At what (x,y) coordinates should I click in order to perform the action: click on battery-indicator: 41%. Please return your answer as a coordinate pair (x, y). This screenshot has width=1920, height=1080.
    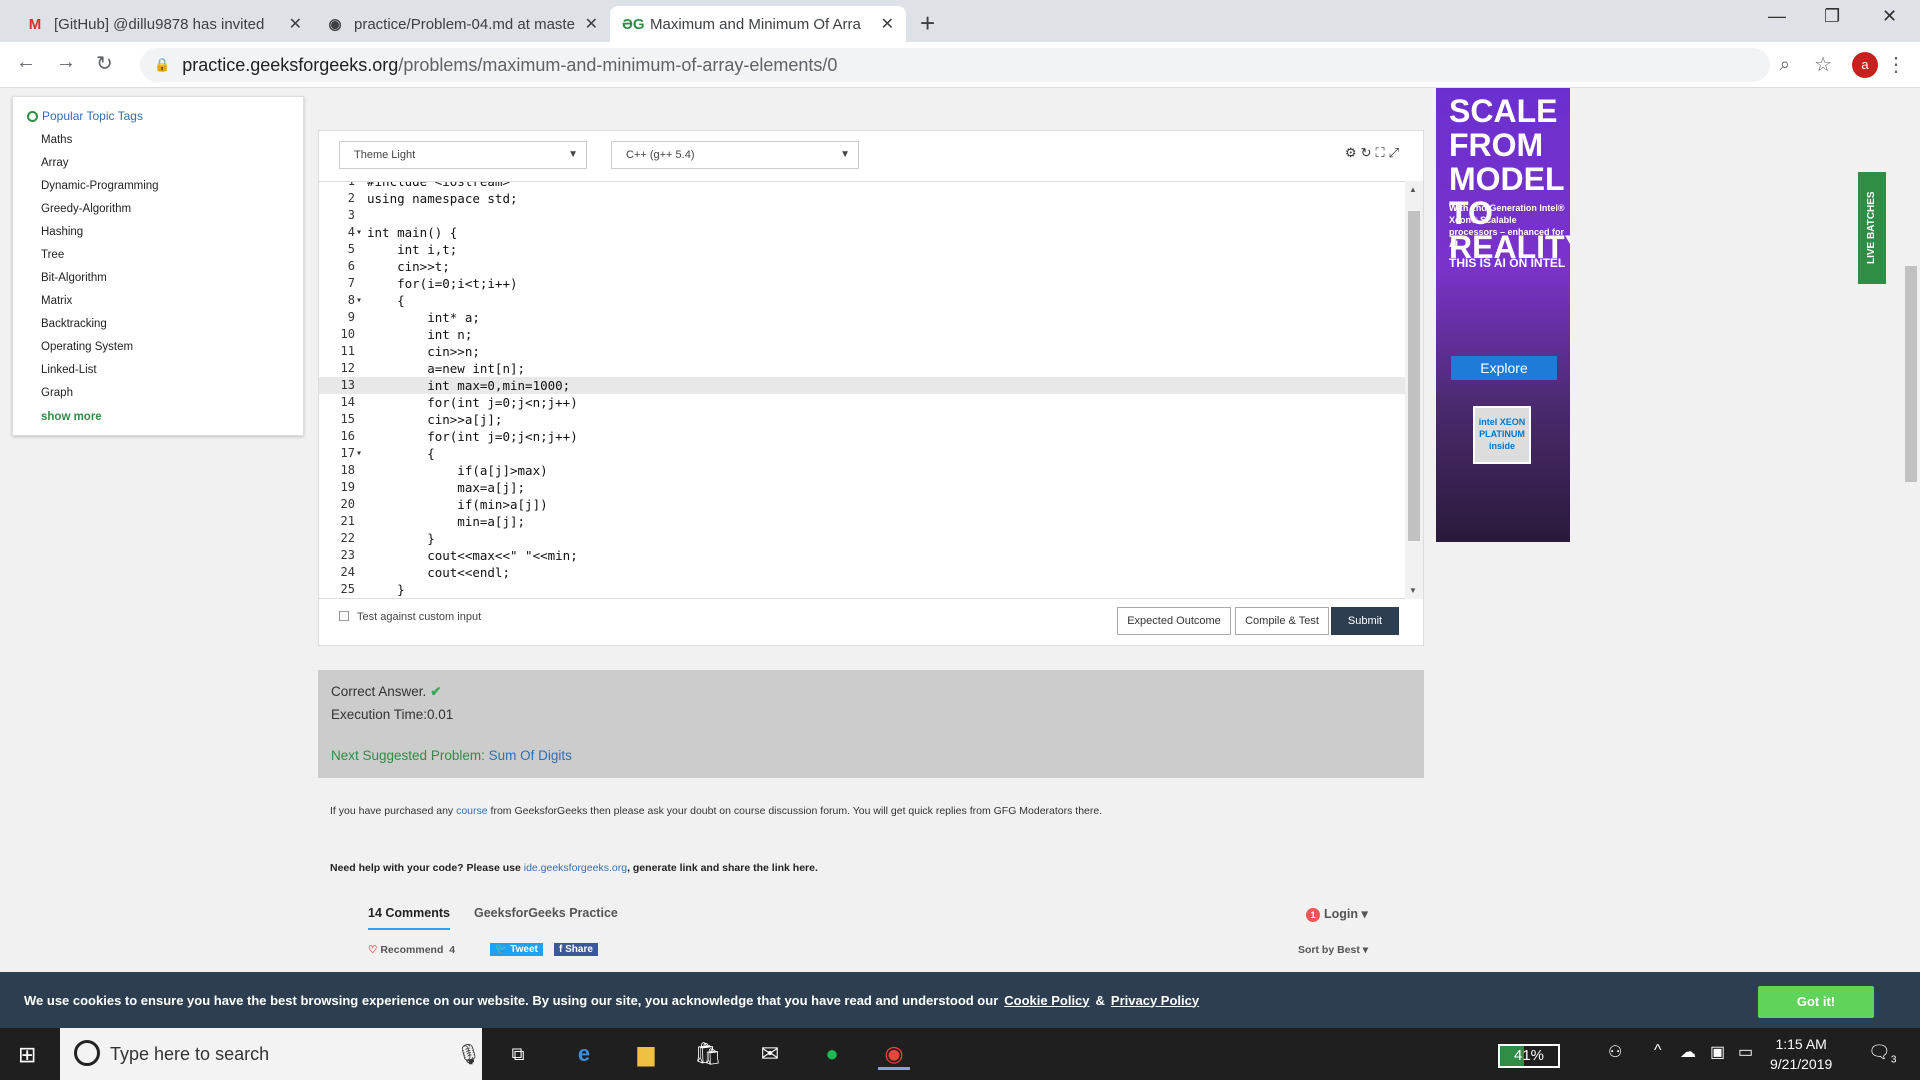
    Looking at the image, I should click on (1529, 1056).